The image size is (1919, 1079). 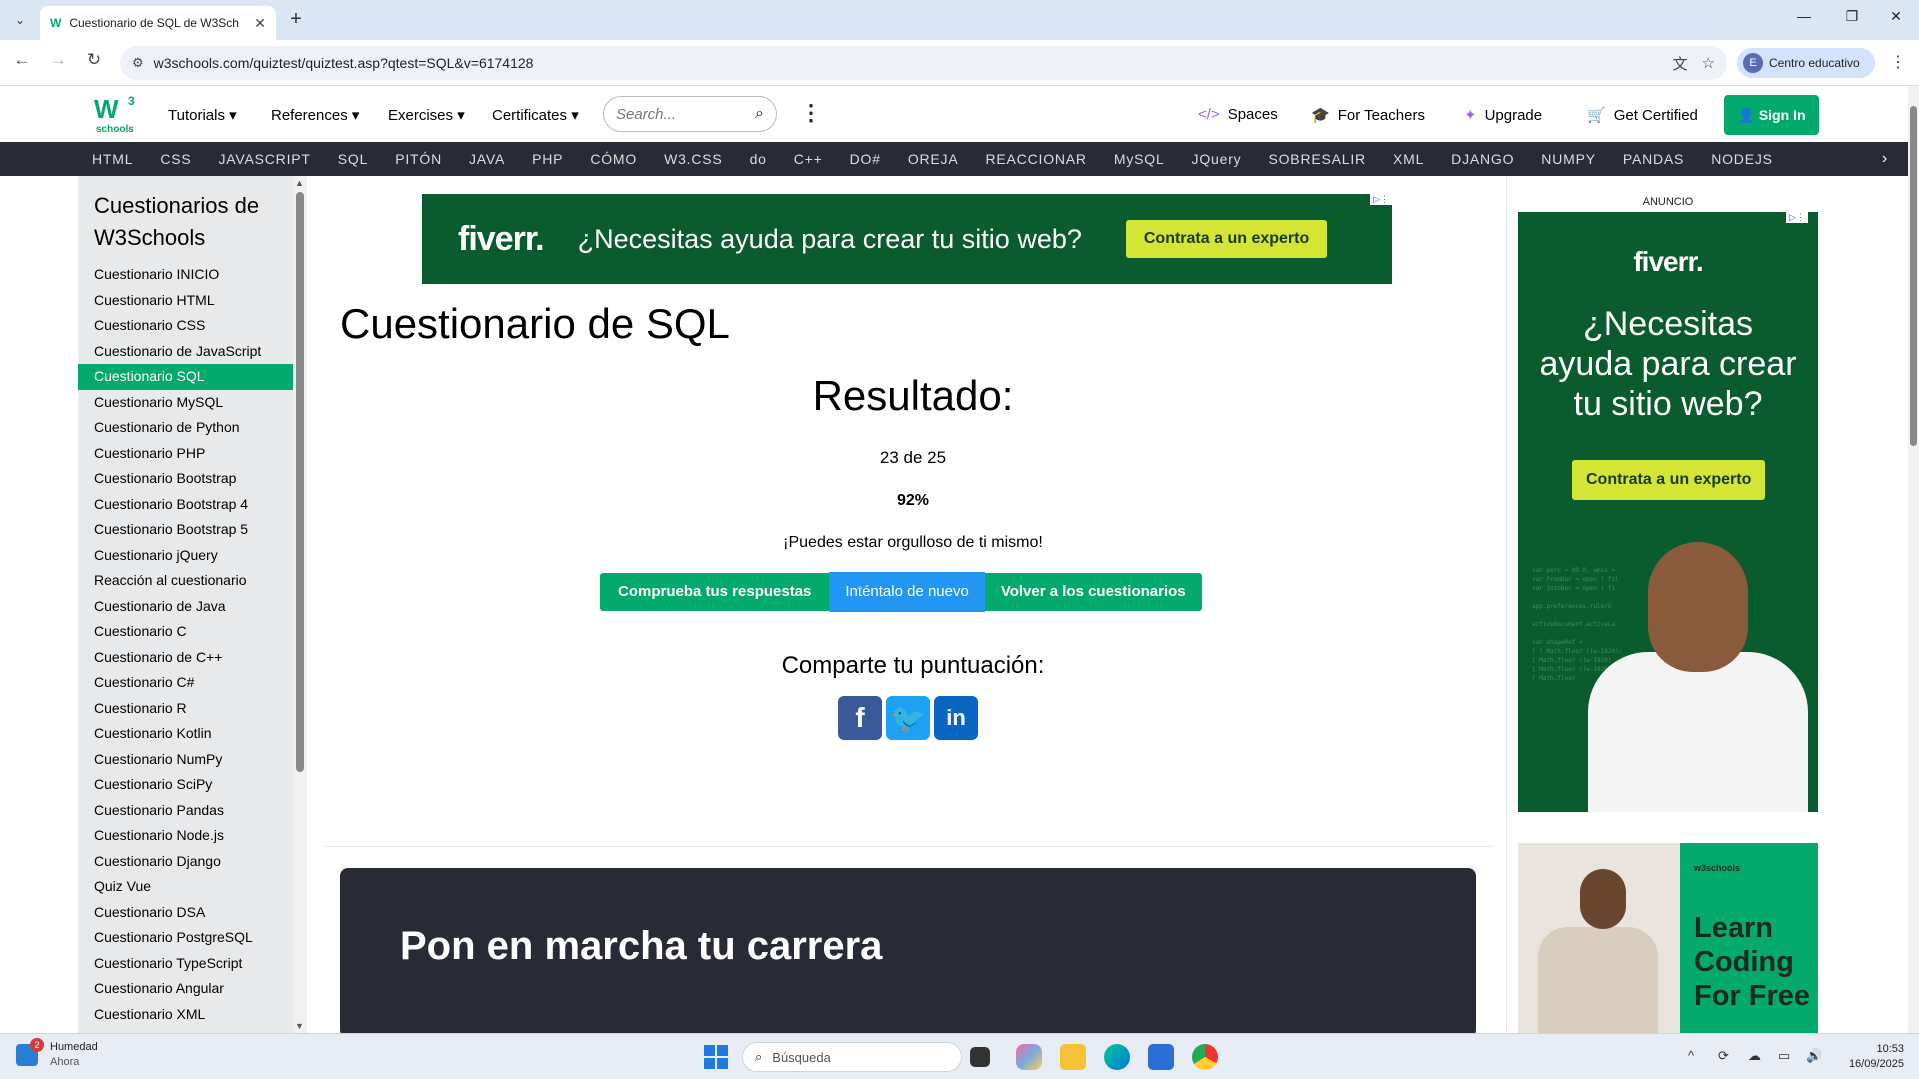 I want to click on for-teachers-link: 🎓 For Teachers, so click(x=1368, y=115).